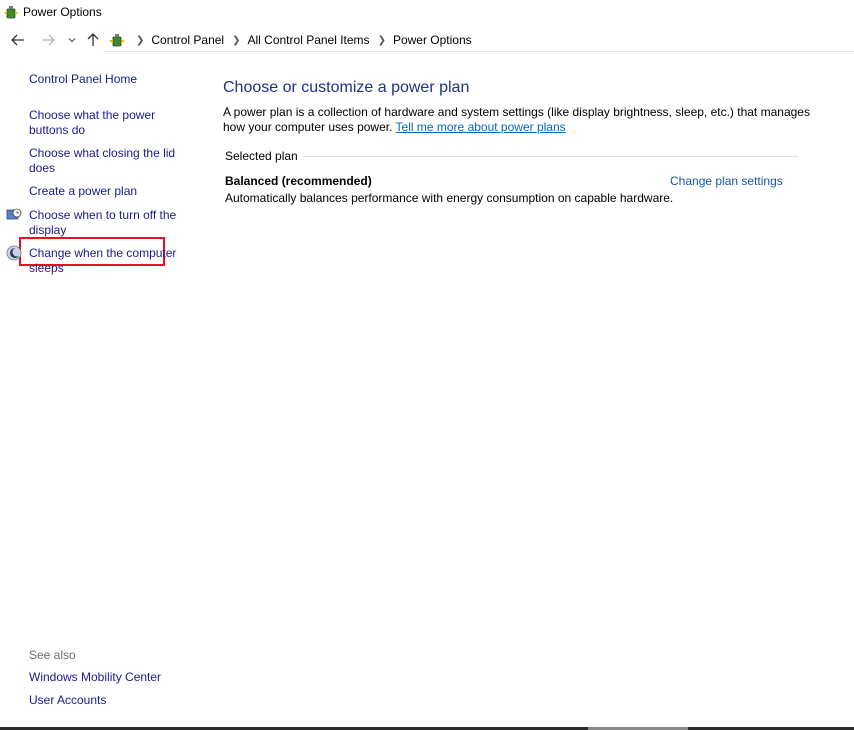 Image resolution: width=854 pixels, height=730 pixels. I want to click on recent-locations-button, so click(72, 40).